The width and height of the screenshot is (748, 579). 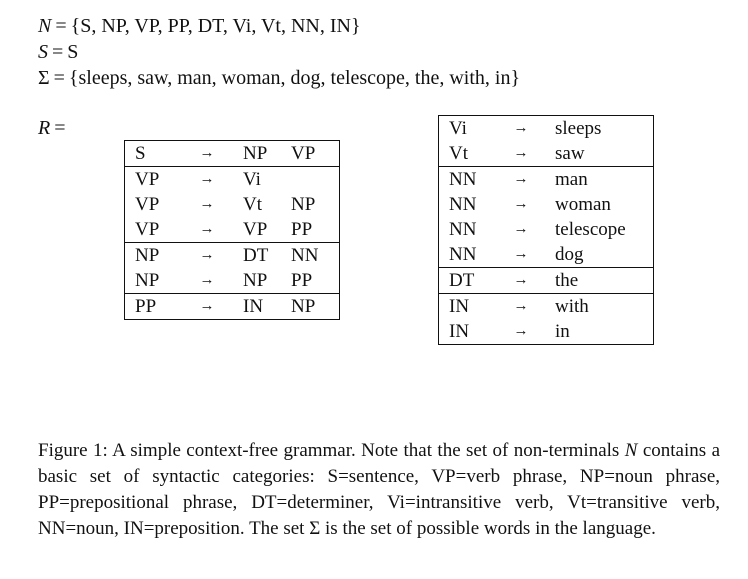 I want to click on grammar-rule-row: VP → Vt NP, so click(x=232, y=204).